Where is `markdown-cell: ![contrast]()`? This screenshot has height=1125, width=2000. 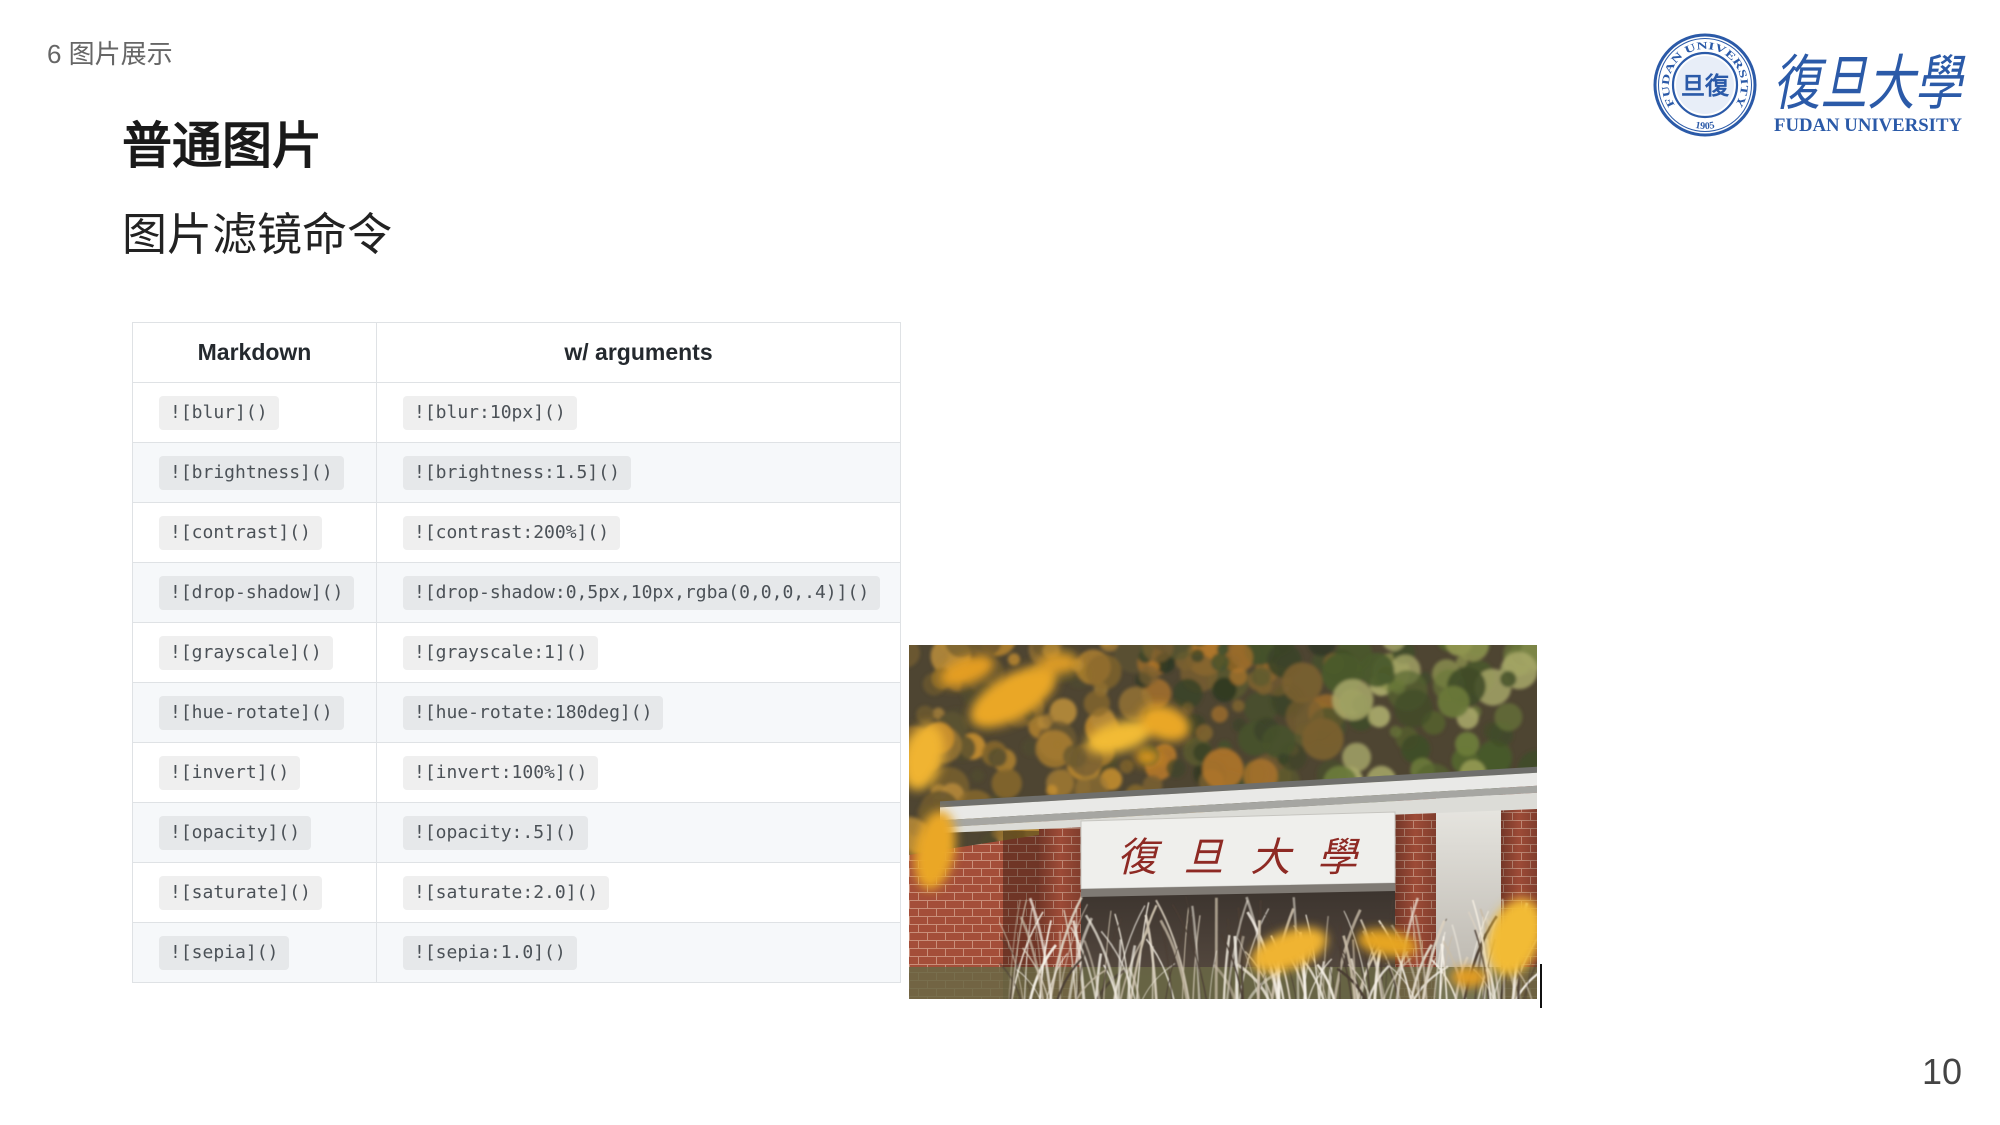
markdown-cell: ![contrast]() is located at coordinates (254, 532).